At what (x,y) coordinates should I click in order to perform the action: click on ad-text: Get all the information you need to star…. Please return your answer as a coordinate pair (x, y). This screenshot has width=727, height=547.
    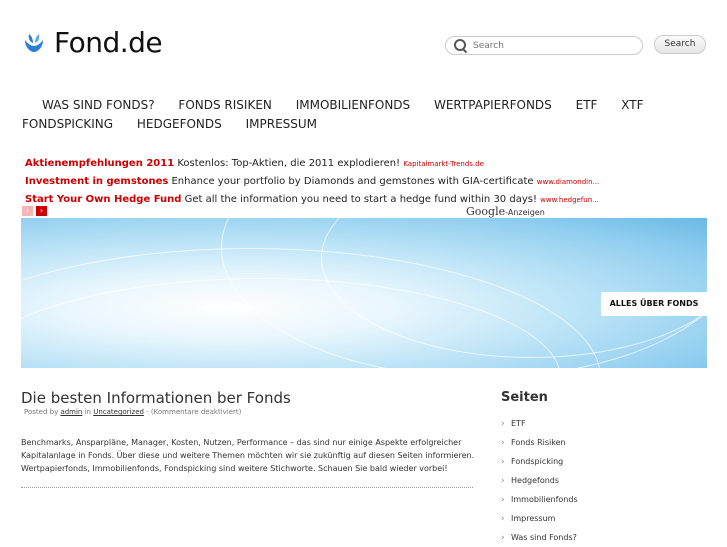
    Looking at the image, I should click on (361, 199).